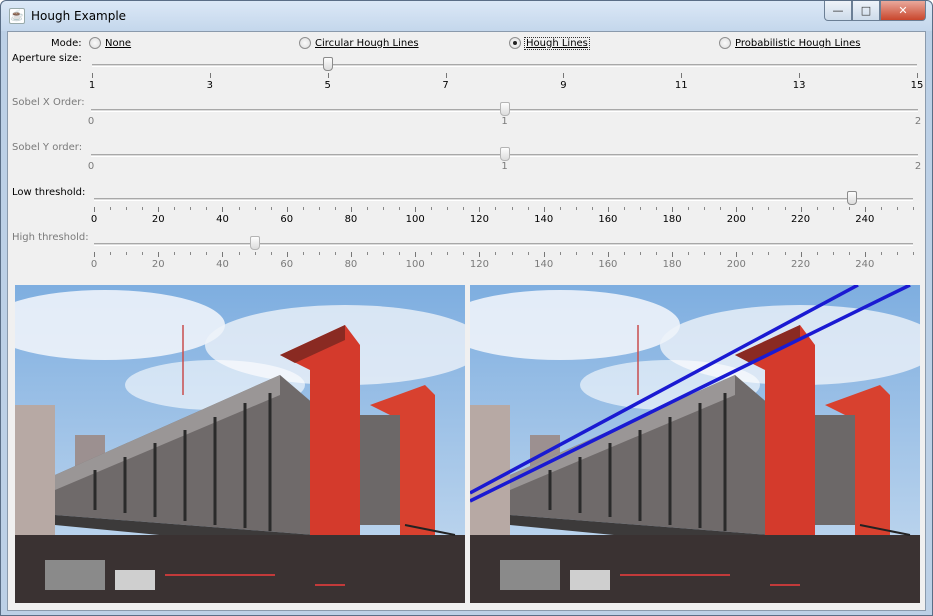 This screenshot has width=933, height=616. Describe the element at coordinates (79, 16) in the screenshot. I see `window-title: Hough Example` at that location.